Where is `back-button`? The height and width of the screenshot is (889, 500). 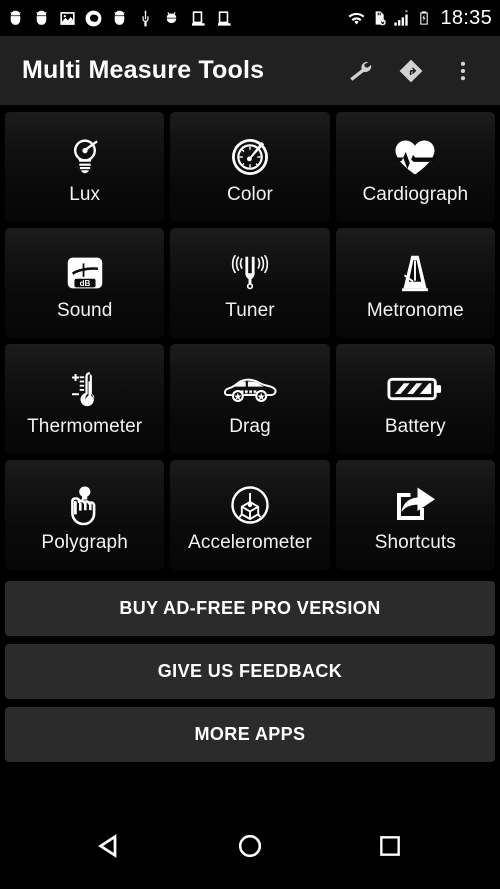
back-button is located at coordinates (110, 846).